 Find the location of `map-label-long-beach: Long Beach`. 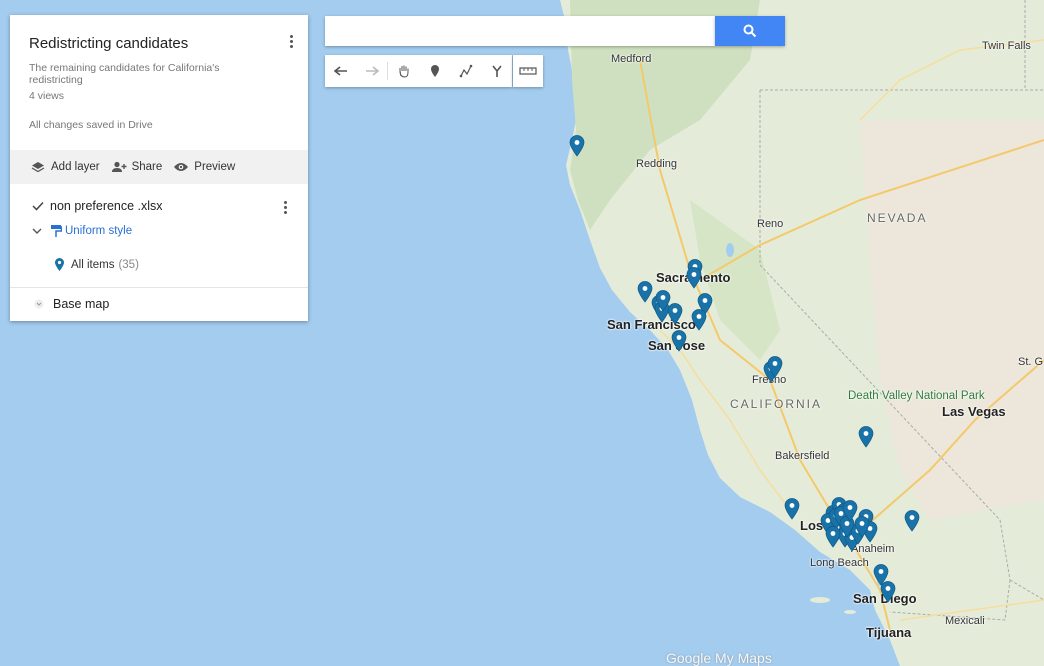

map-label-long-beach: Long Beach is located at coordinates (839, 563).